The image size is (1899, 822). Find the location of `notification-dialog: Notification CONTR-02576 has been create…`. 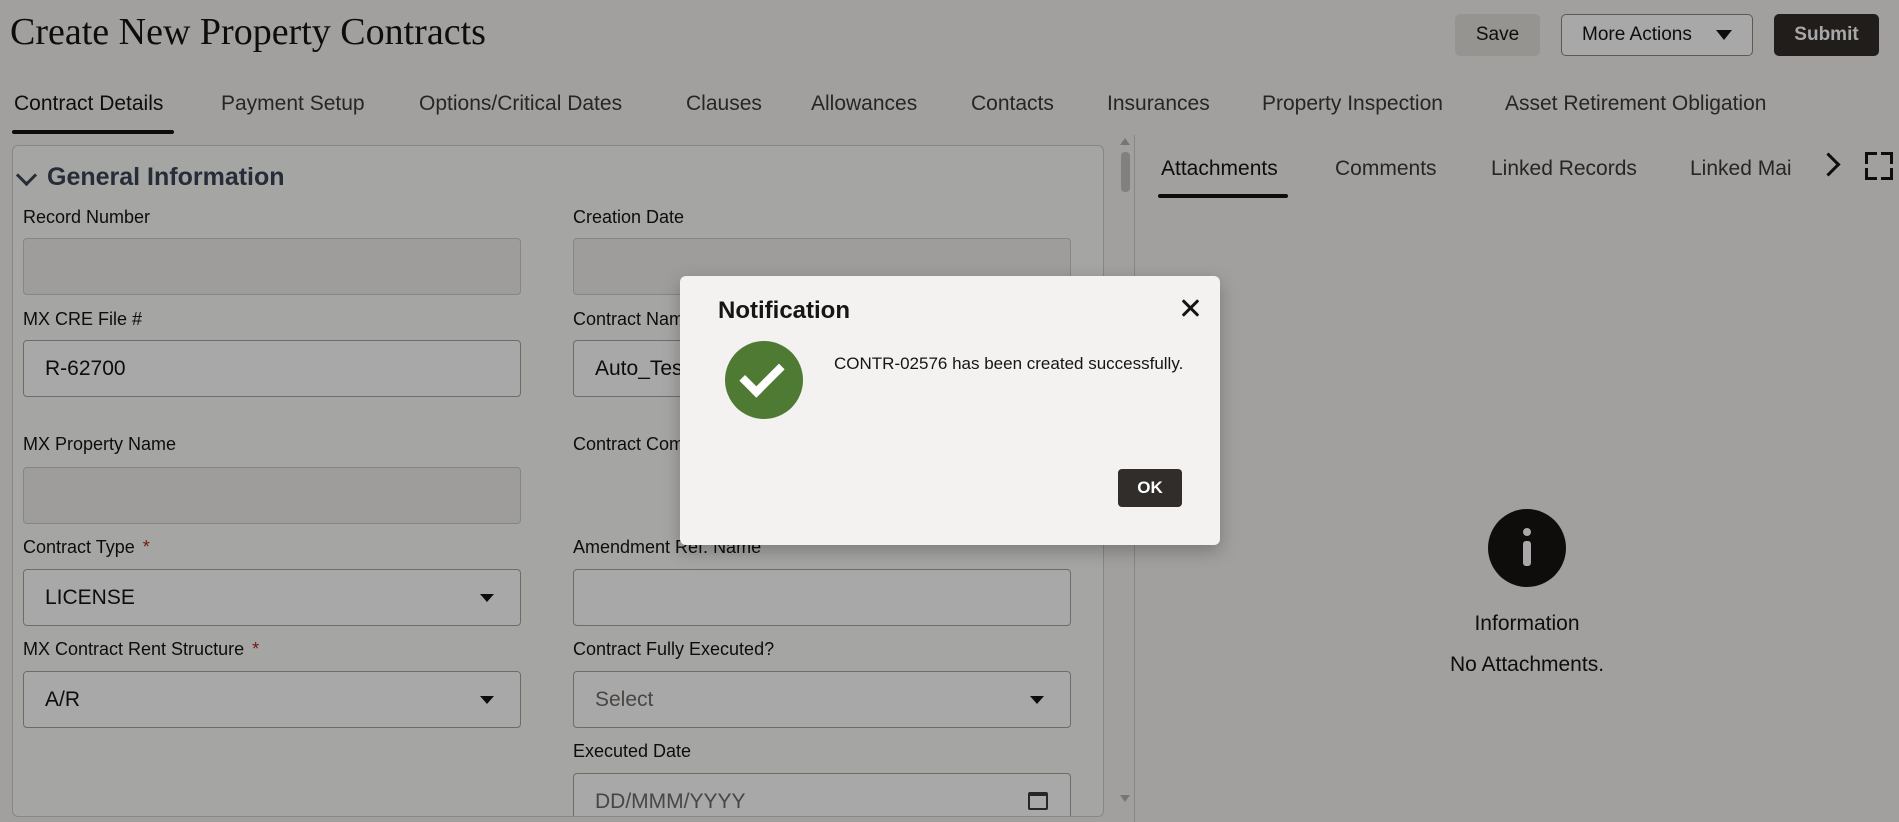

notification-dialog: Notification CONTR-02576 has been create… is located at coordinates (950, 410).